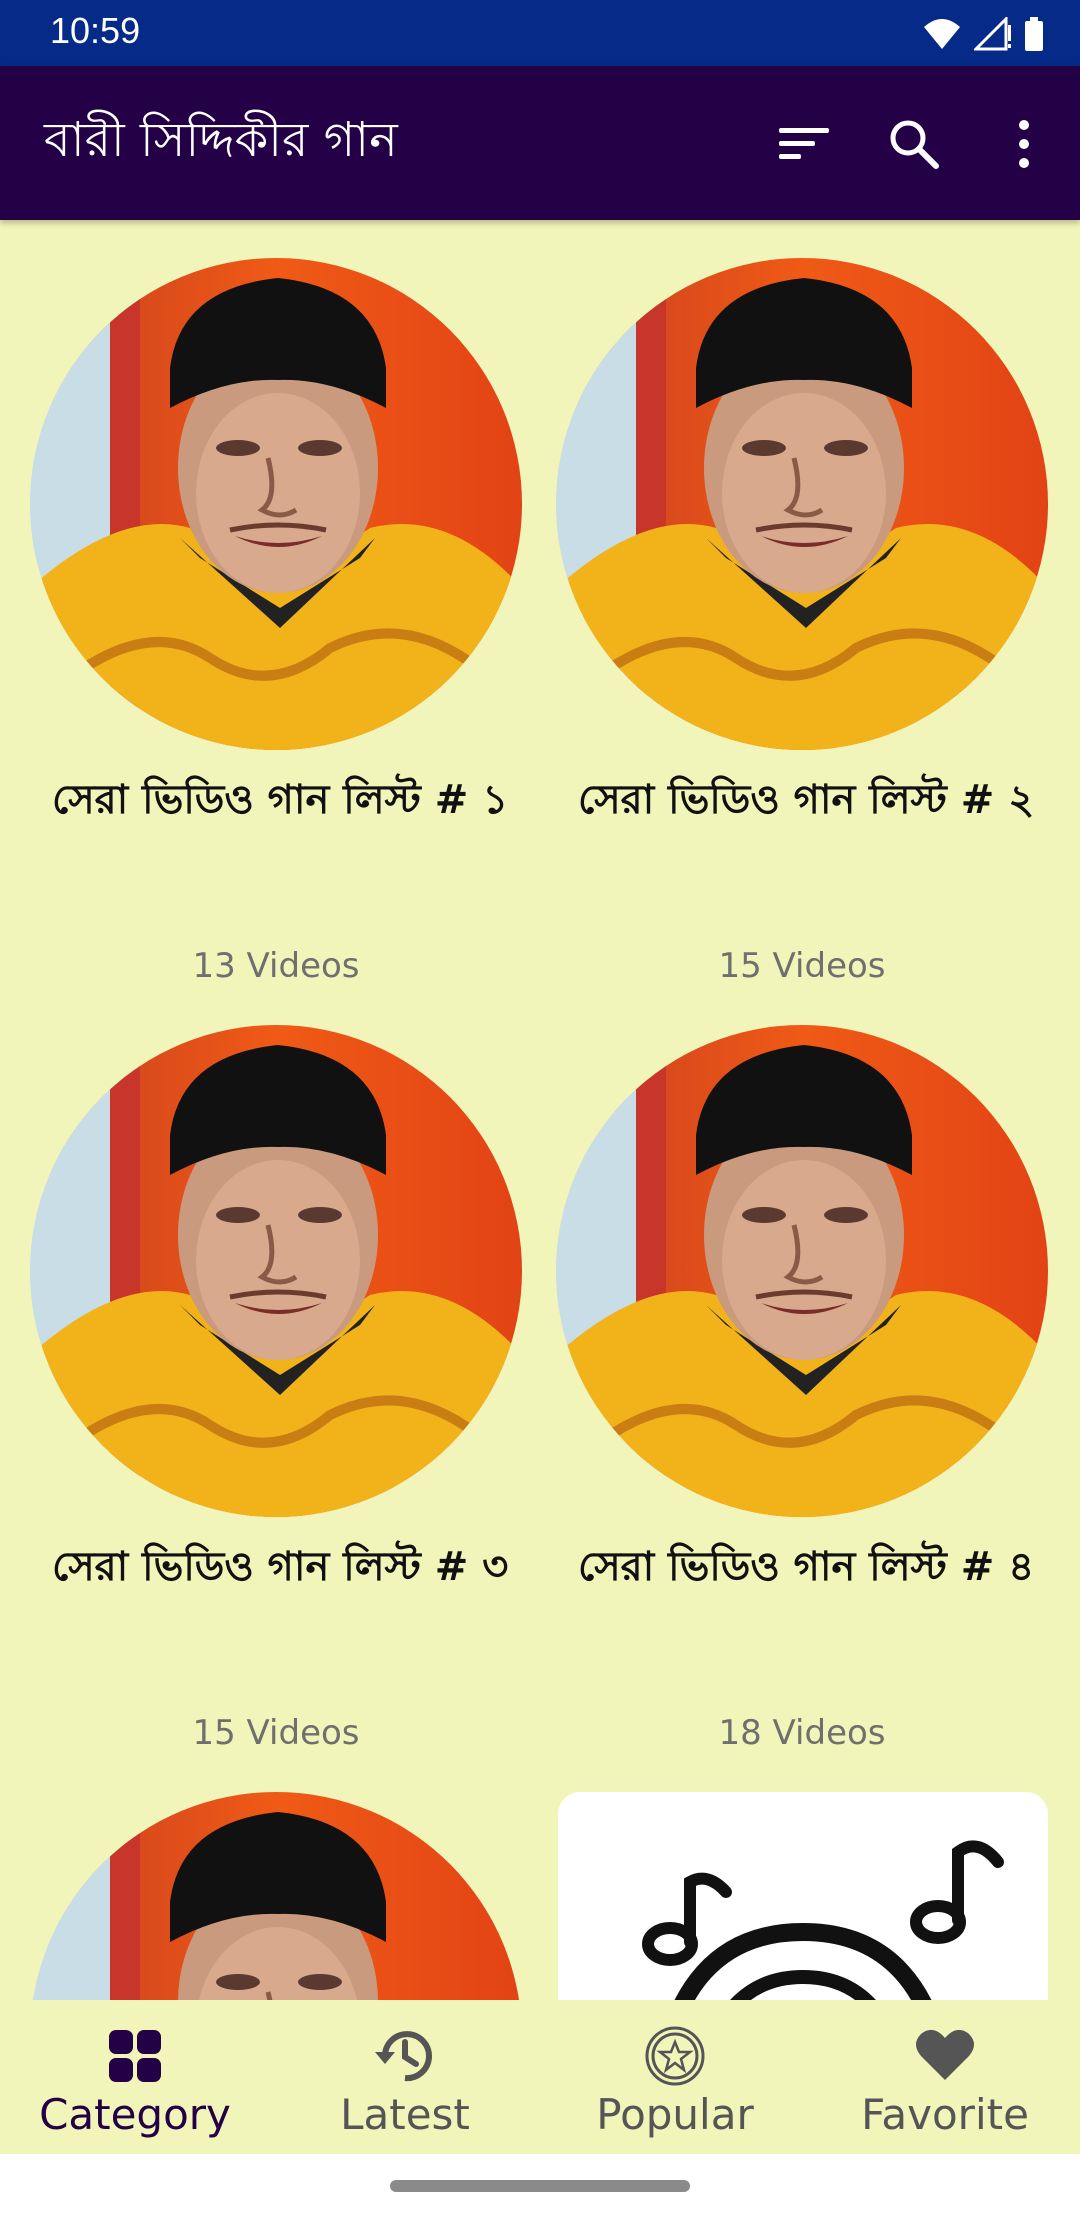 This screenshot has height=2220, width=1080. I want to click on category-title: সেরা ভিডিও গান লিস্ট # ১, so click(280, 800).